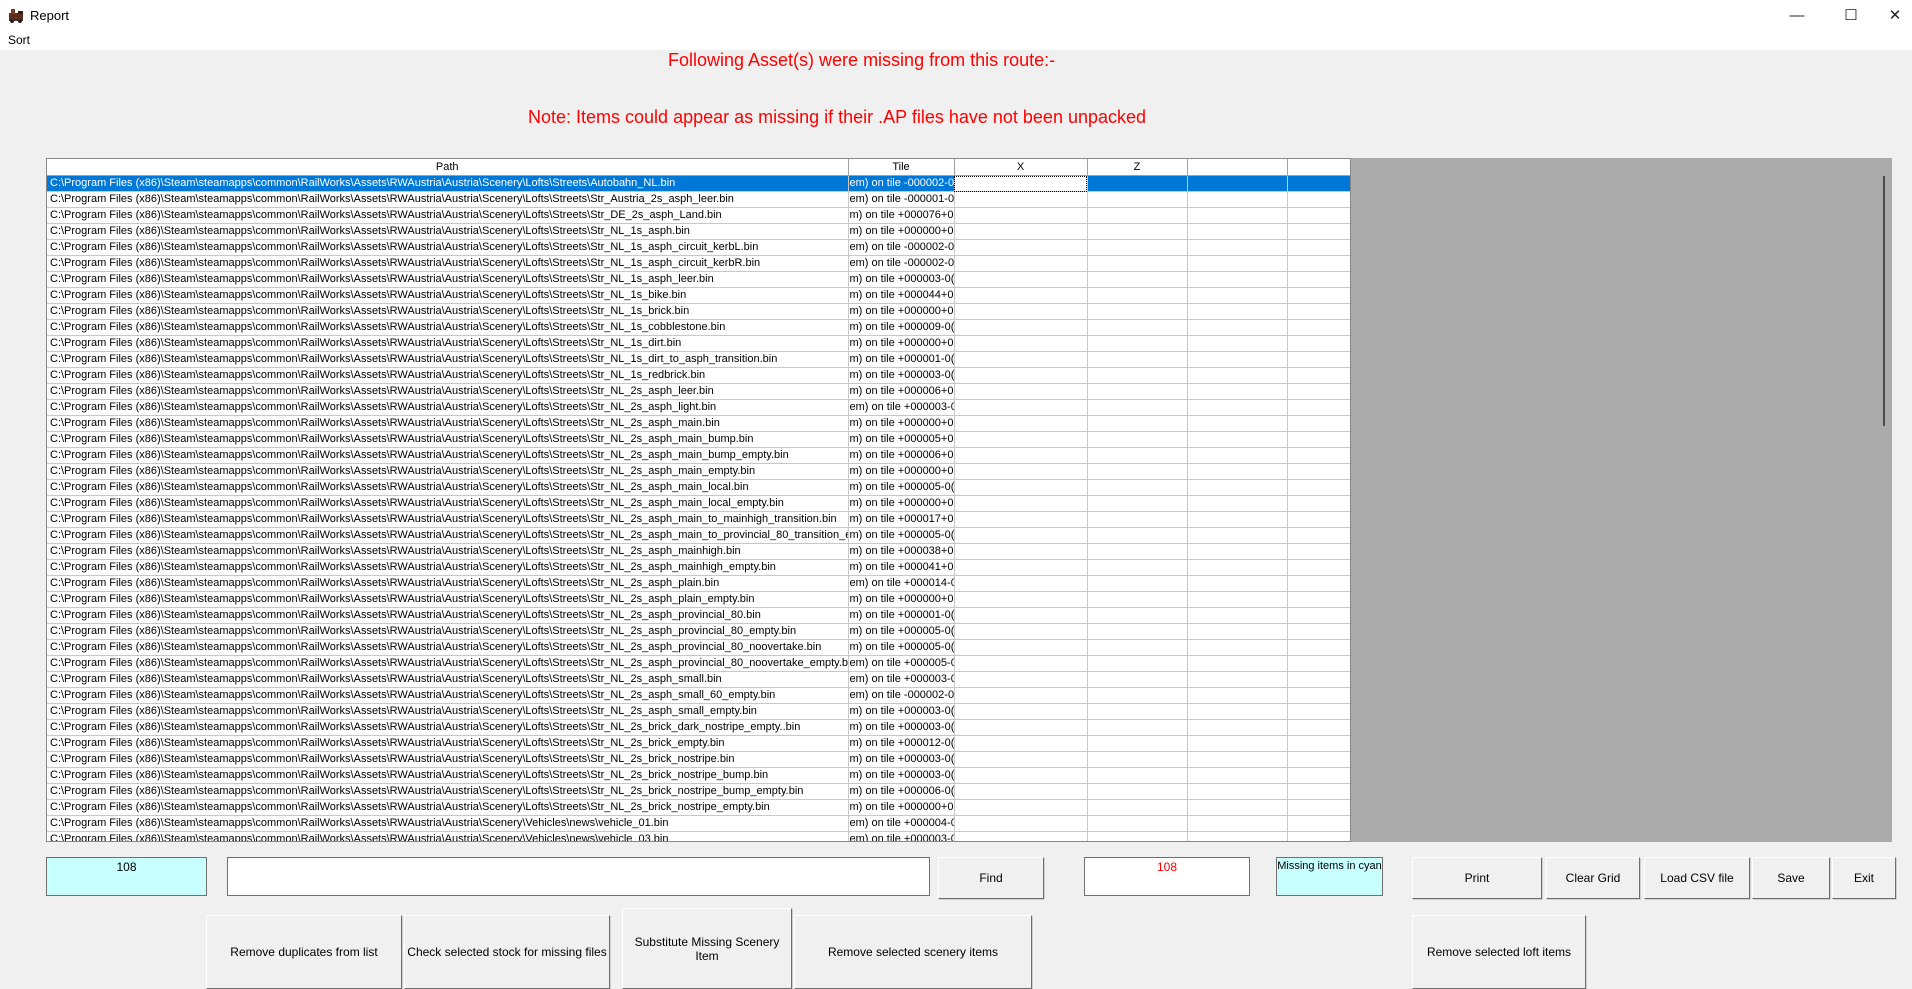  Describe the element at coordinates (901, 583) in the screenshot. I see `cell-tile: em) on tile +000014-0(` at that location.